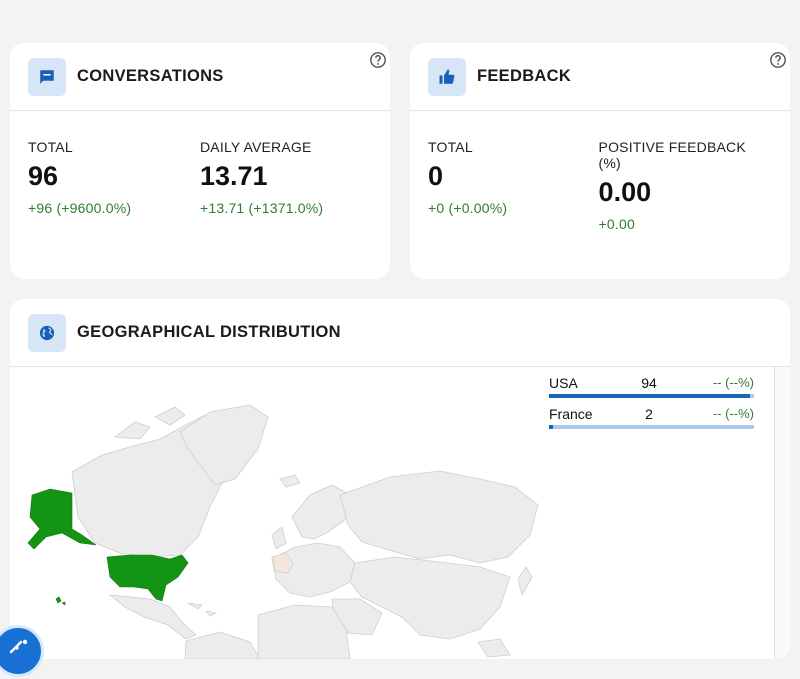  I want to click on map-region-iceland, so click(290, 481).